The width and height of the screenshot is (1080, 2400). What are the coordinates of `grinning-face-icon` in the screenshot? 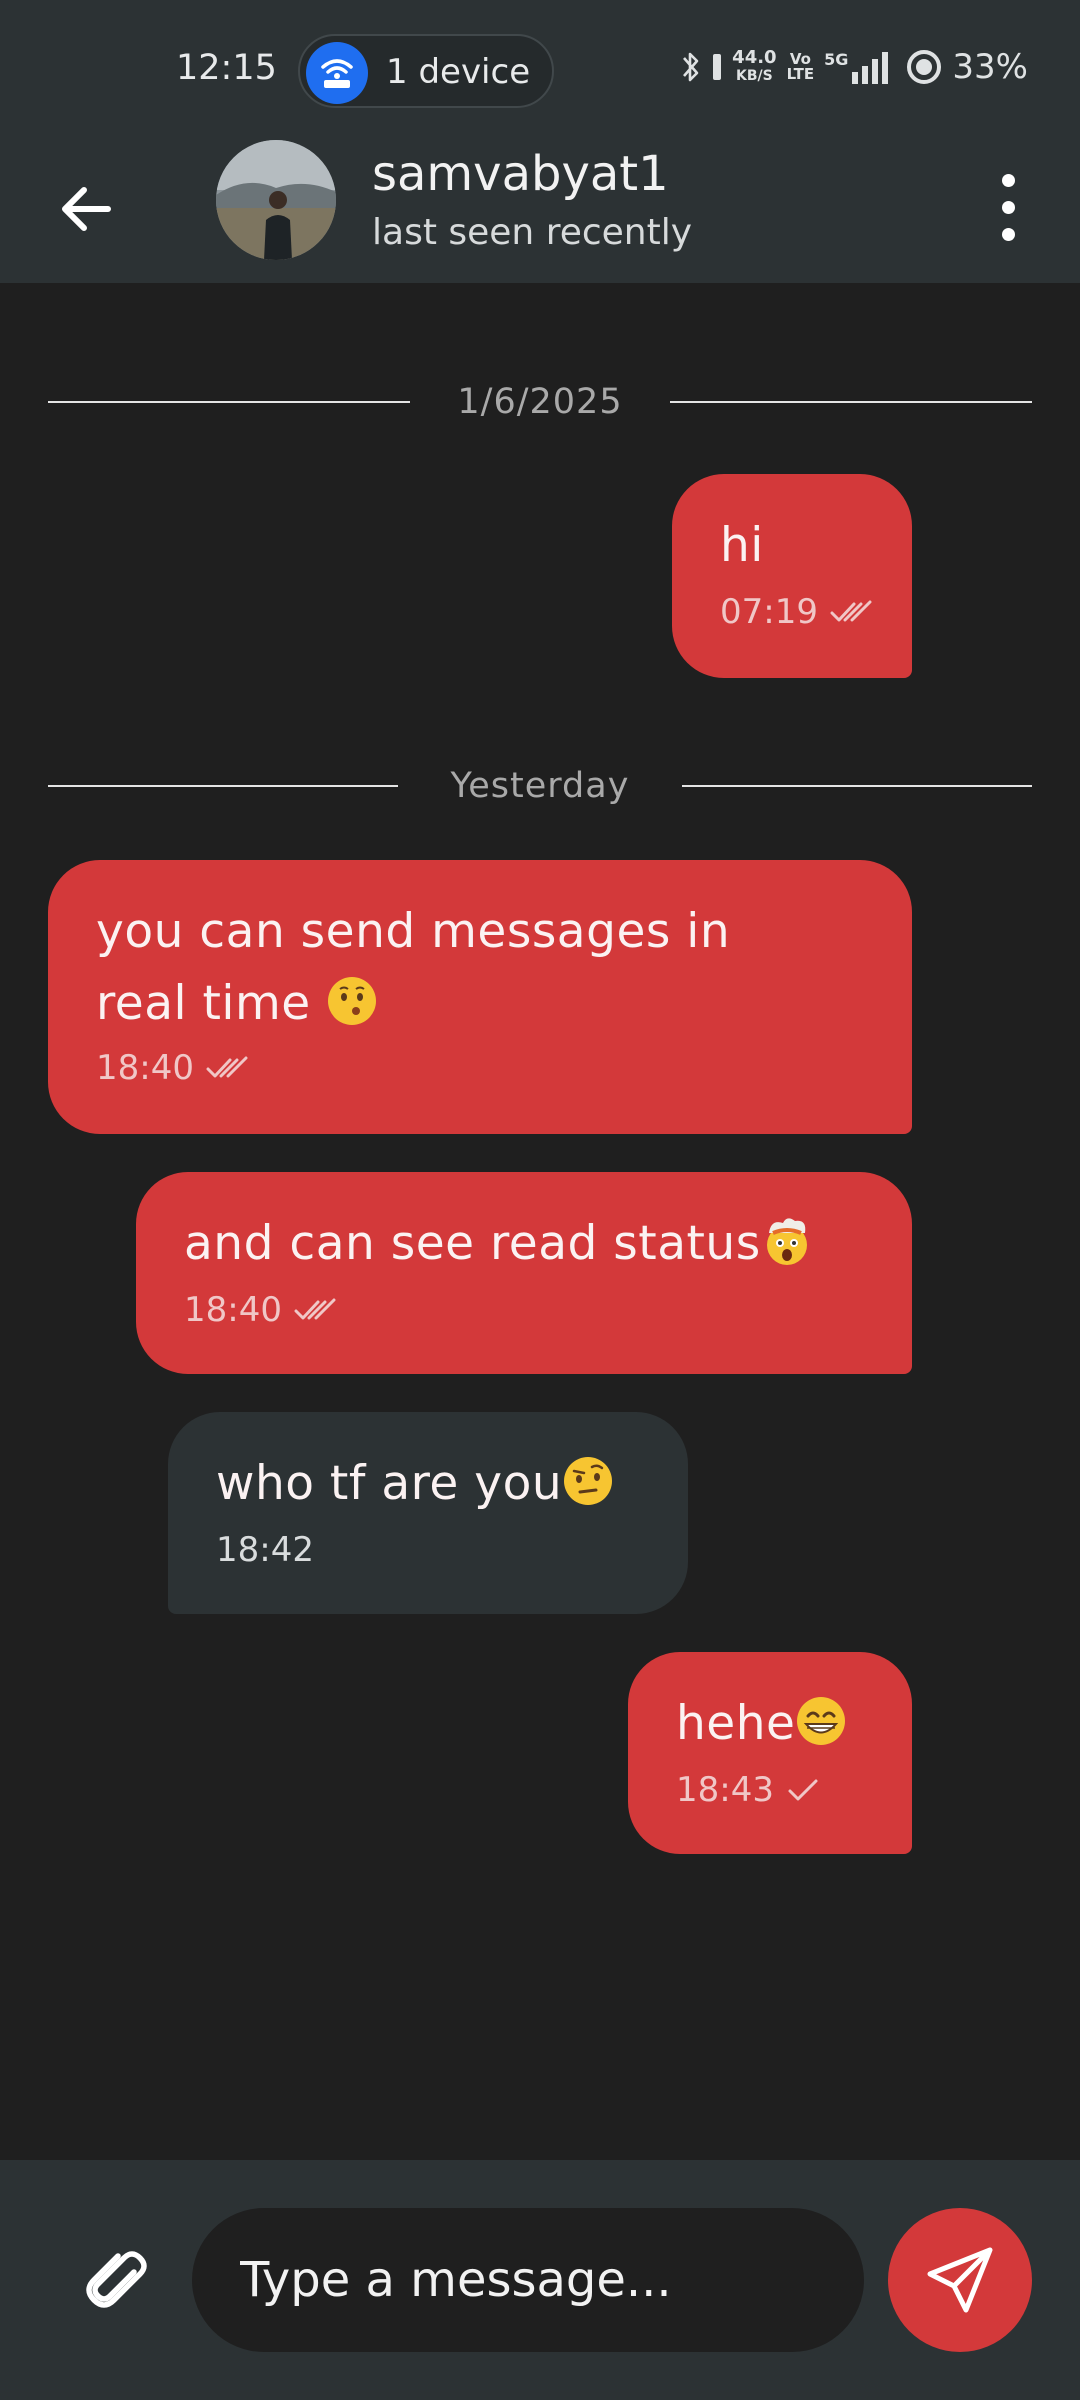 It's located at (821, 1721).